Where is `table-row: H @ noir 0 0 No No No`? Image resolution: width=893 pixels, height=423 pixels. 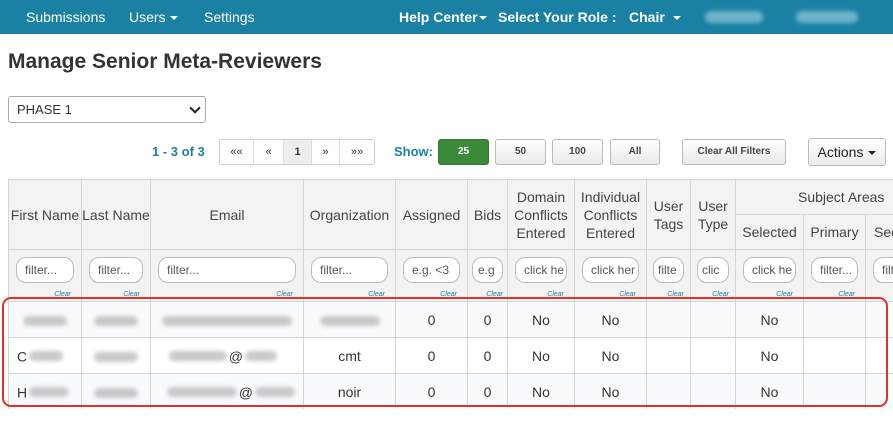 table-row: H @ noir 0 0 No No No is located at coordinates (450, 391).